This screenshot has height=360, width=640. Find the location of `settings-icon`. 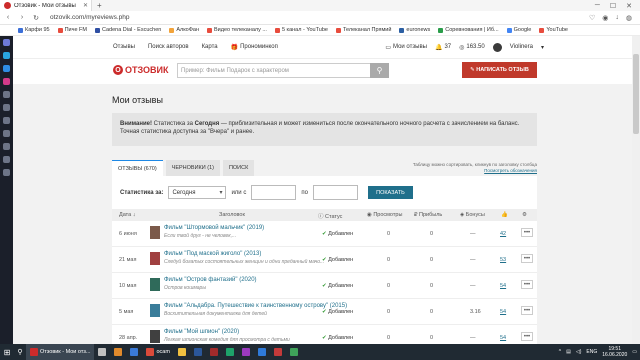

settings-icon is located at coordinates (6, 172).